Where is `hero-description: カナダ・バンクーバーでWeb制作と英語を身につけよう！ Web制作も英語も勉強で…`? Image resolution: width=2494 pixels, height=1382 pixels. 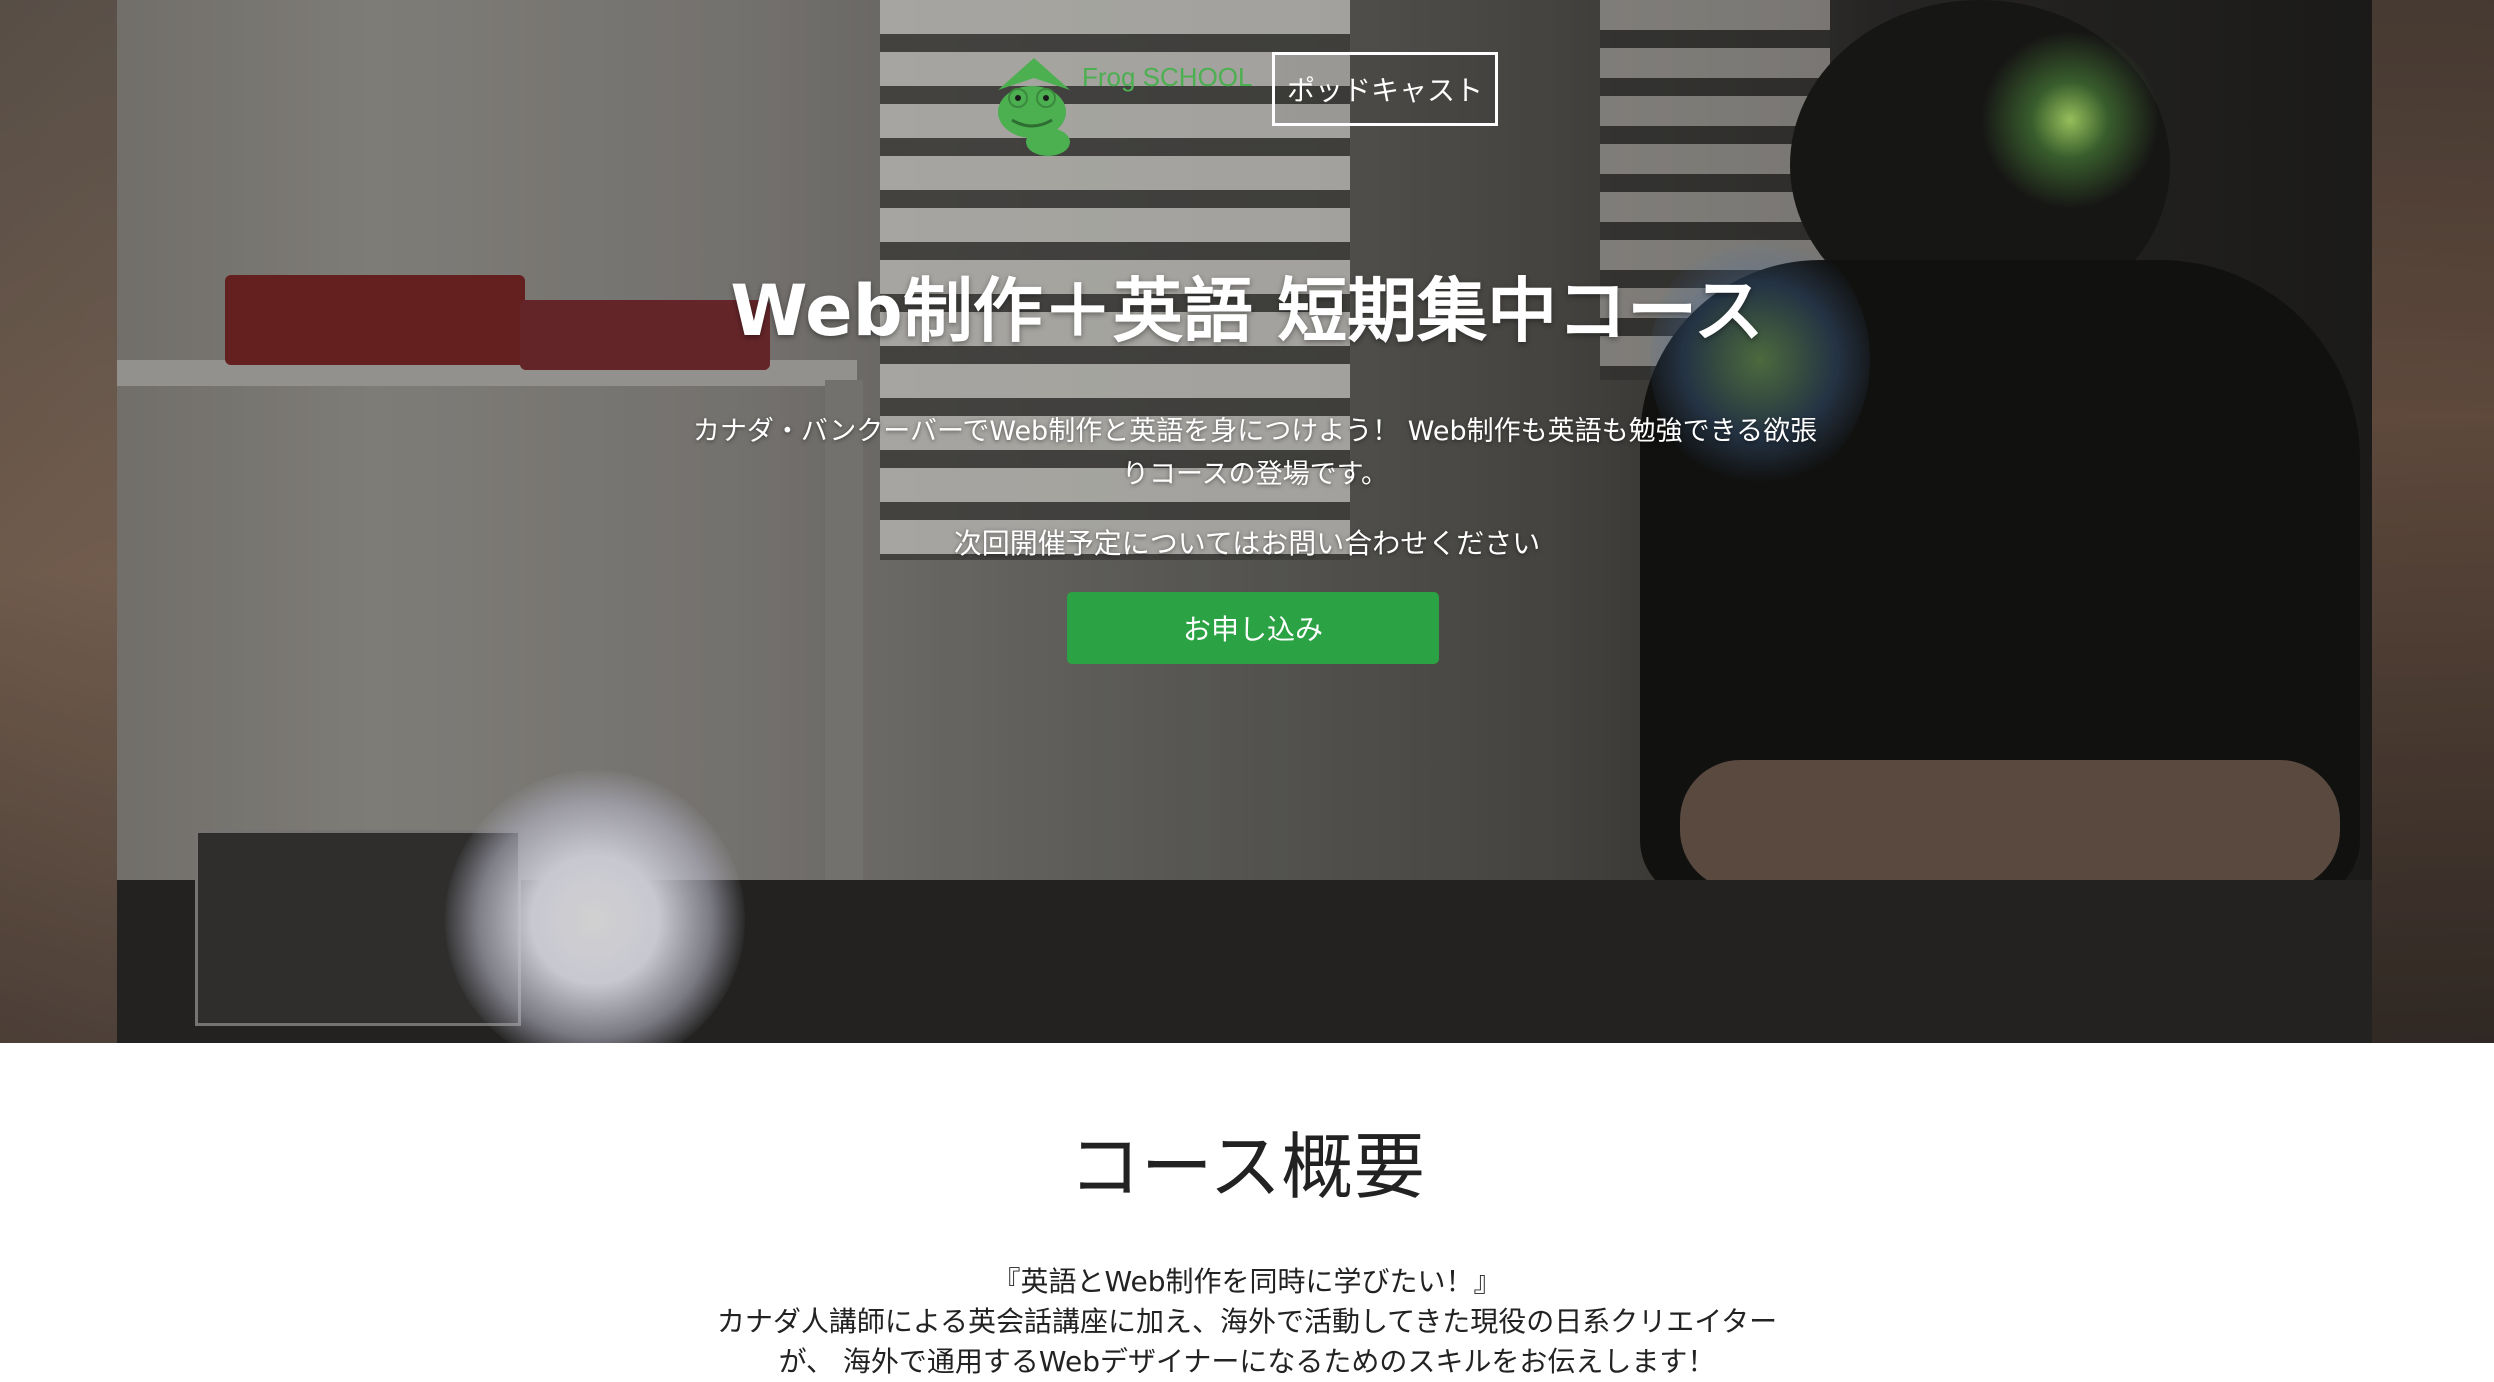
hero-description: カナダ・バンクーバーでWeb制作と英語を身につけよう！ Web制作も英語も勉強で… is located at coordinates (1255, 453).